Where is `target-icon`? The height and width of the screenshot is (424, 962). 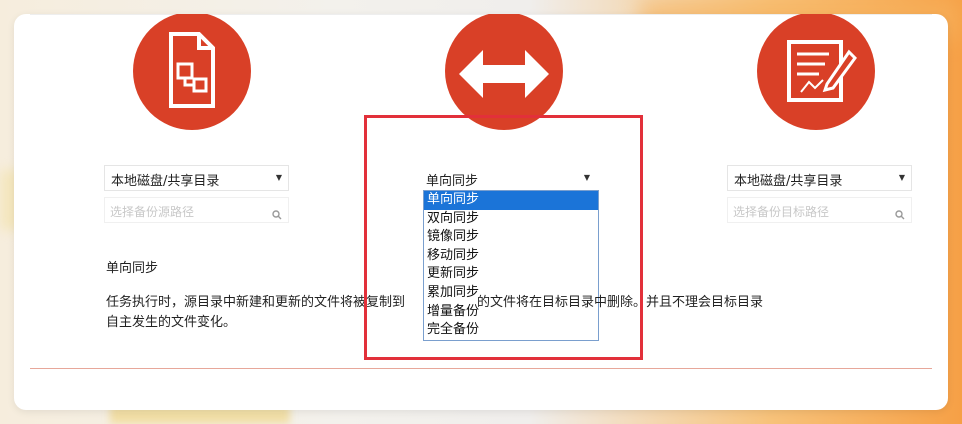 target-icon is located at coordinates (816, 72).